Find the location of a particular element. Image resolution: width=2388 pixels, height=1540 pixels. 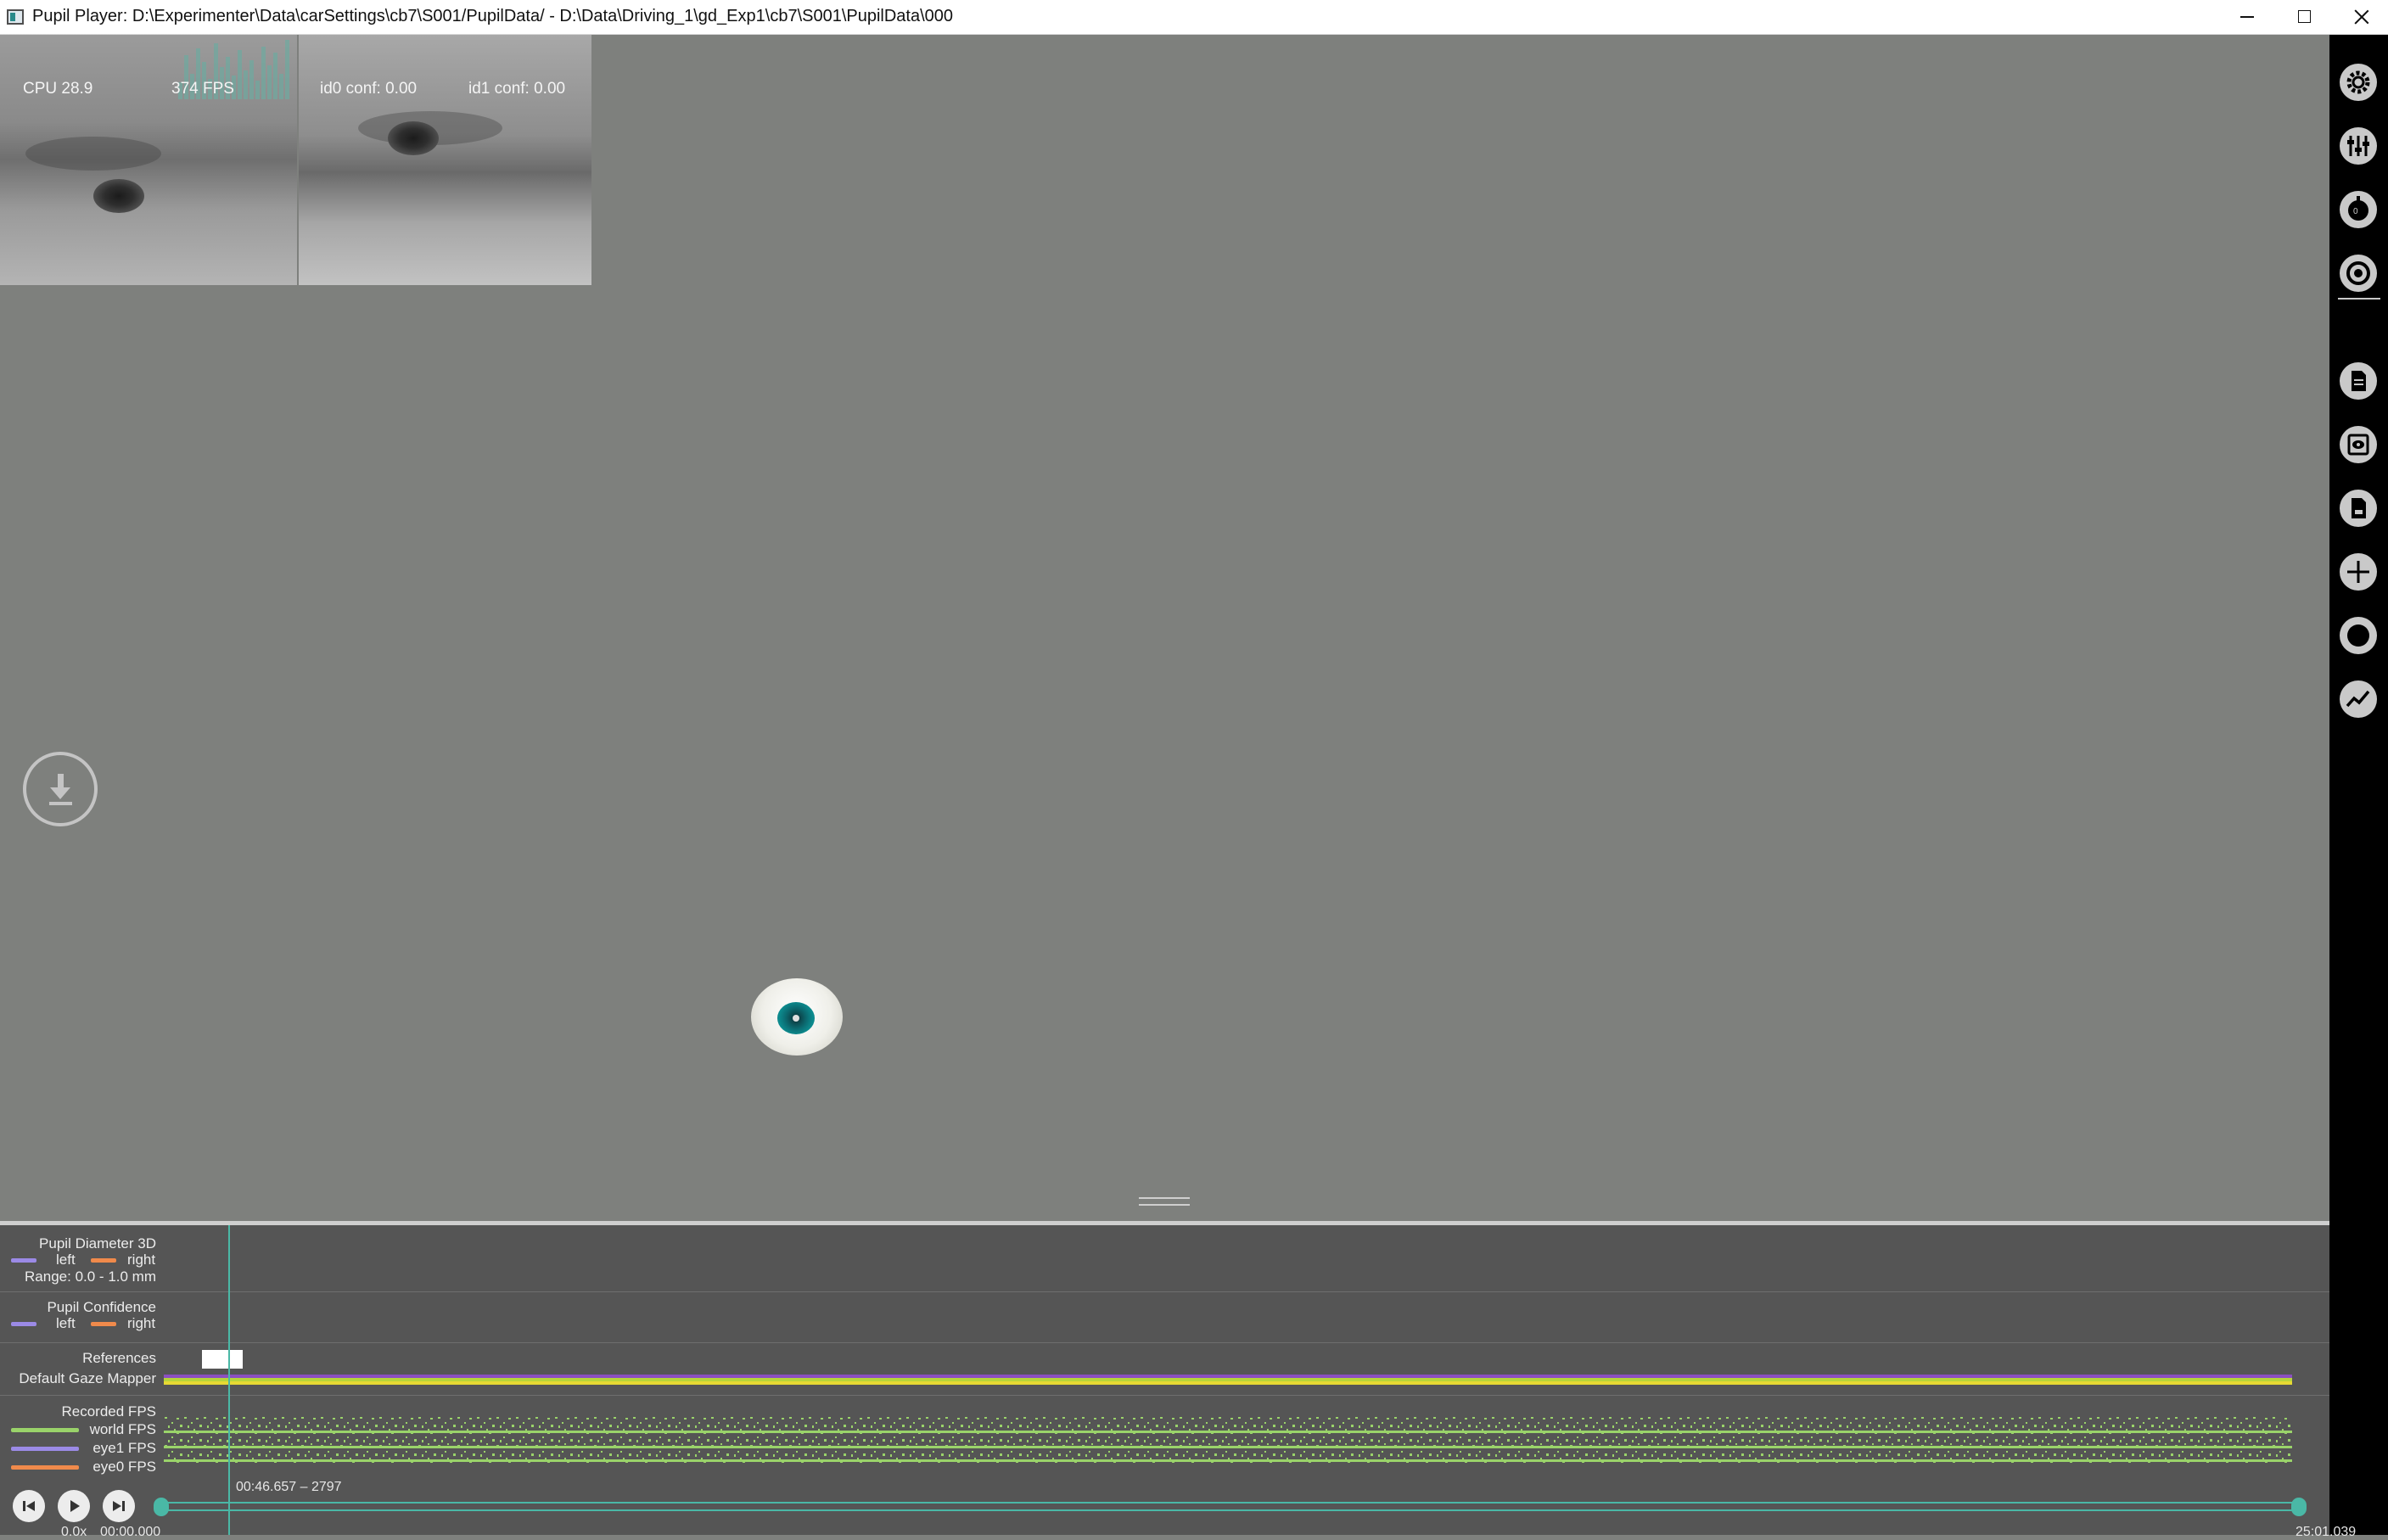

fixation-circle-button is located at coordinates (2358, 635).